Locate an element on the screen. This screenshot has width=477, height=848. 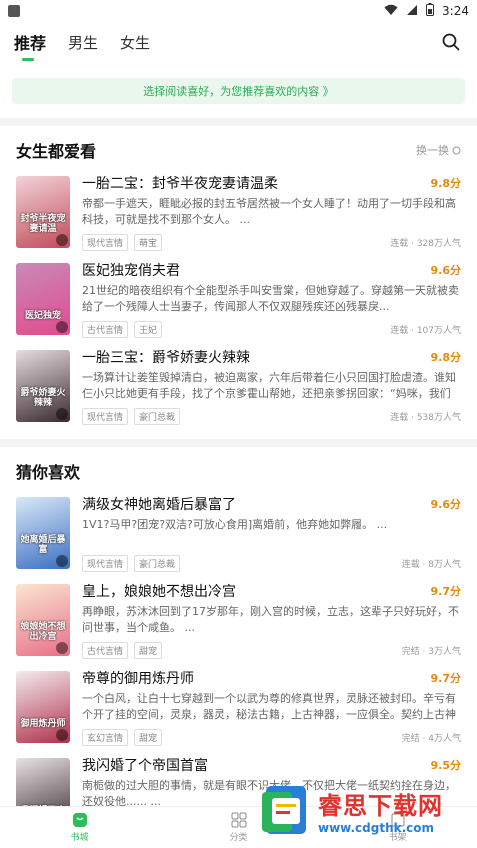
battery-icon is located at coordinates (430, 11).